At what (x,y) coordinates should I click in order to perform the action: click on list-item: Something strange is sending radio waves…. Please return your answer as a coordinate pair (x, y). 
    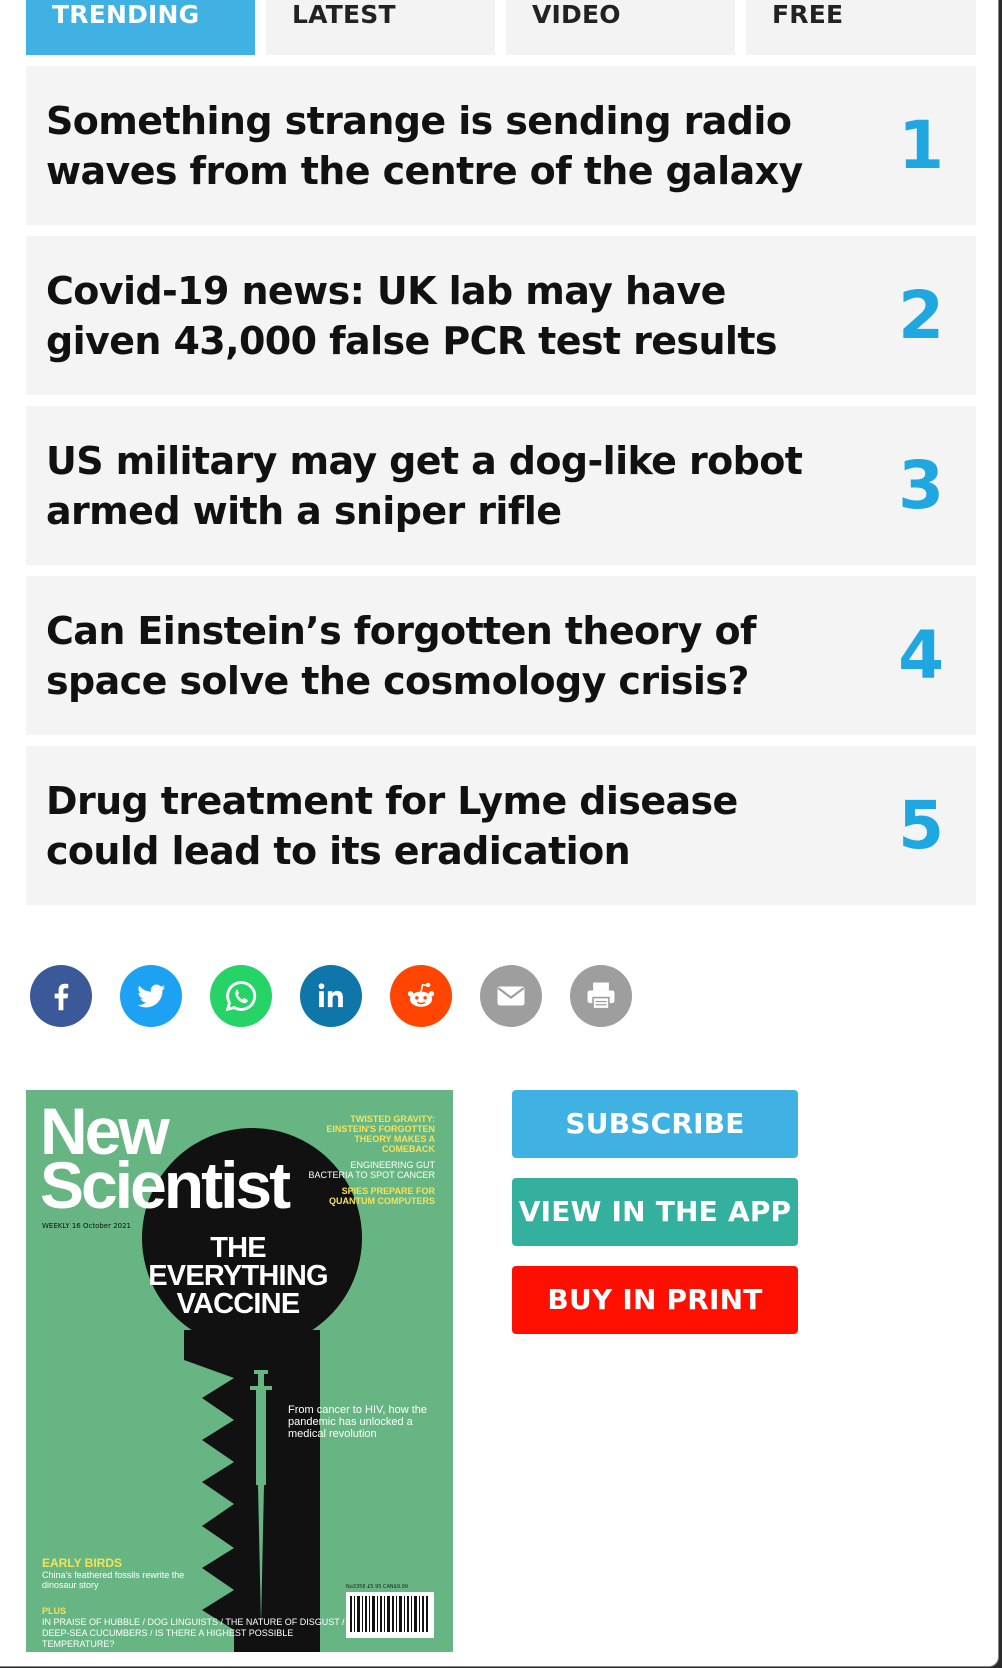
    Looking at the image, I should click on (501, 145).